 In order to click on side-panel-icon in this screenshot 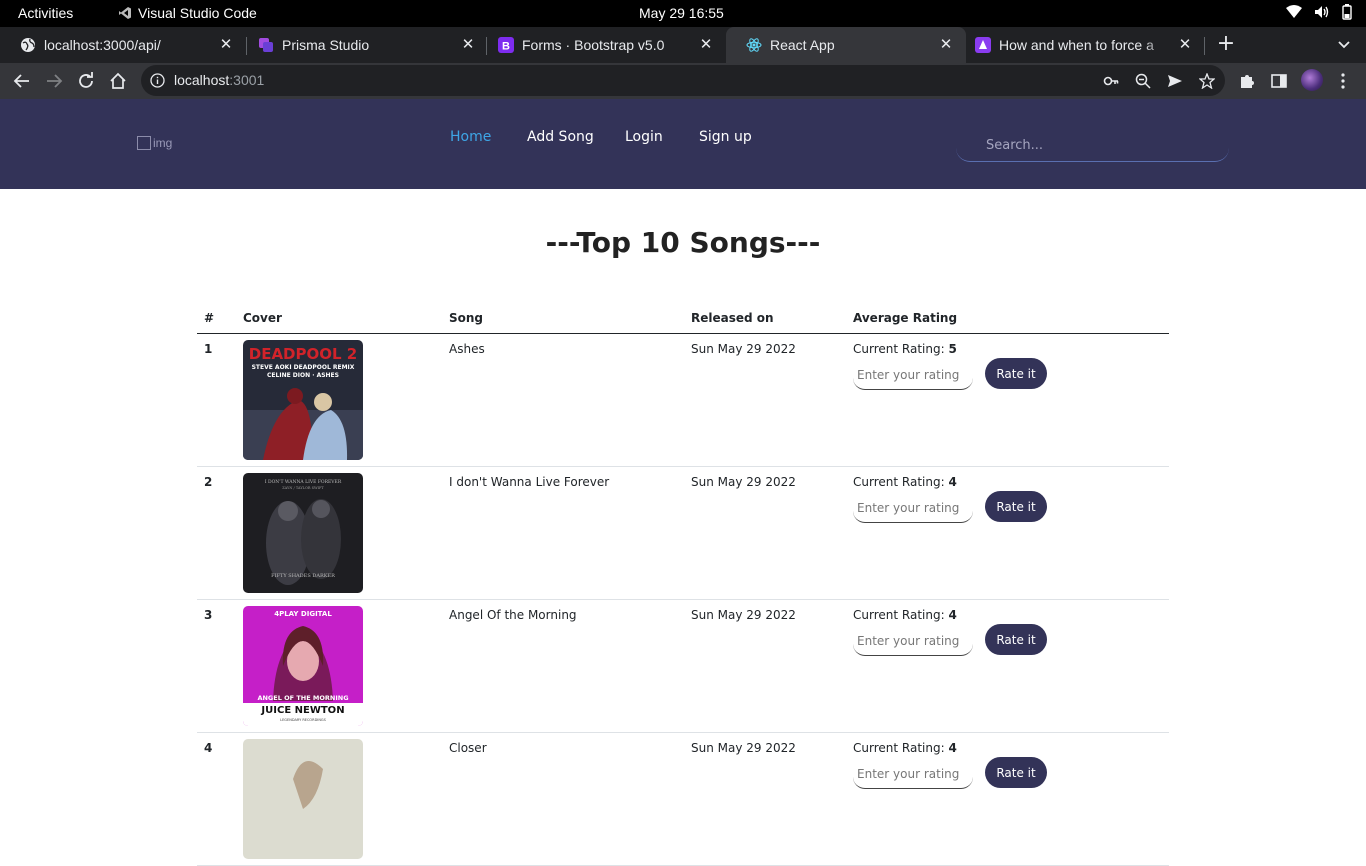, I will do `click(1279, 81)`.